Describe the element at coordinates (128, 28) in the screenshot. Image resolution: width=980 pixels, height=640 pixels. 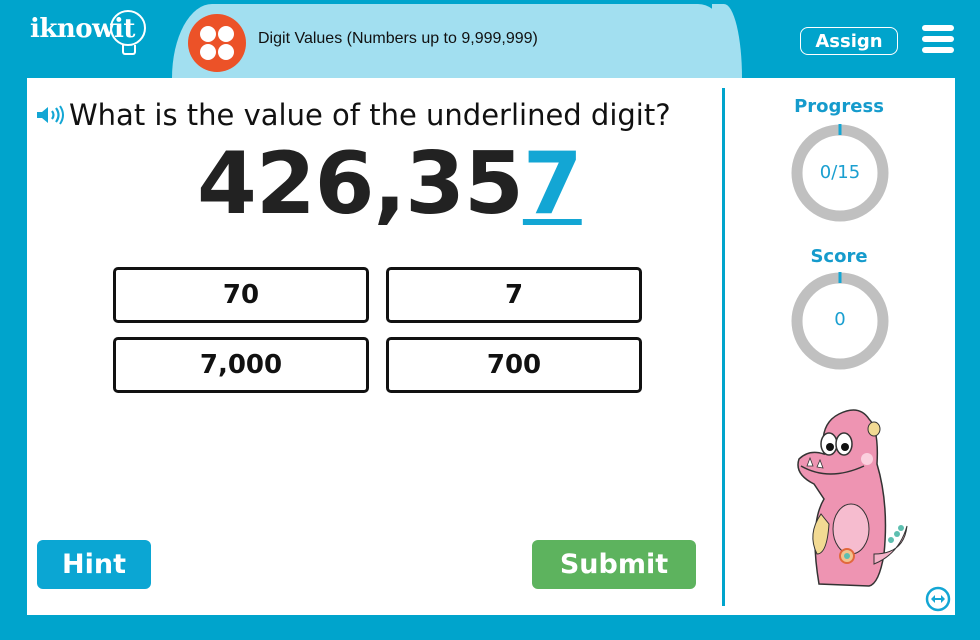
I see `lightbulb-icon` at that location.